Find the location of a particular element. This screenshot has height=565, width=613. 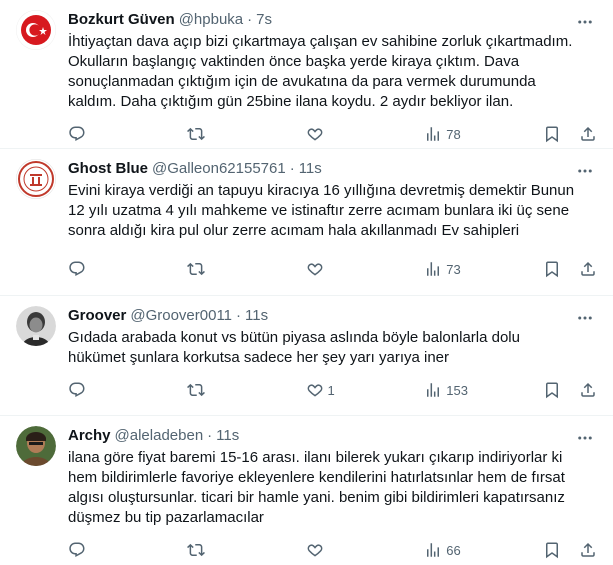

timestamp: 7s is located at coordinates (264, 20).